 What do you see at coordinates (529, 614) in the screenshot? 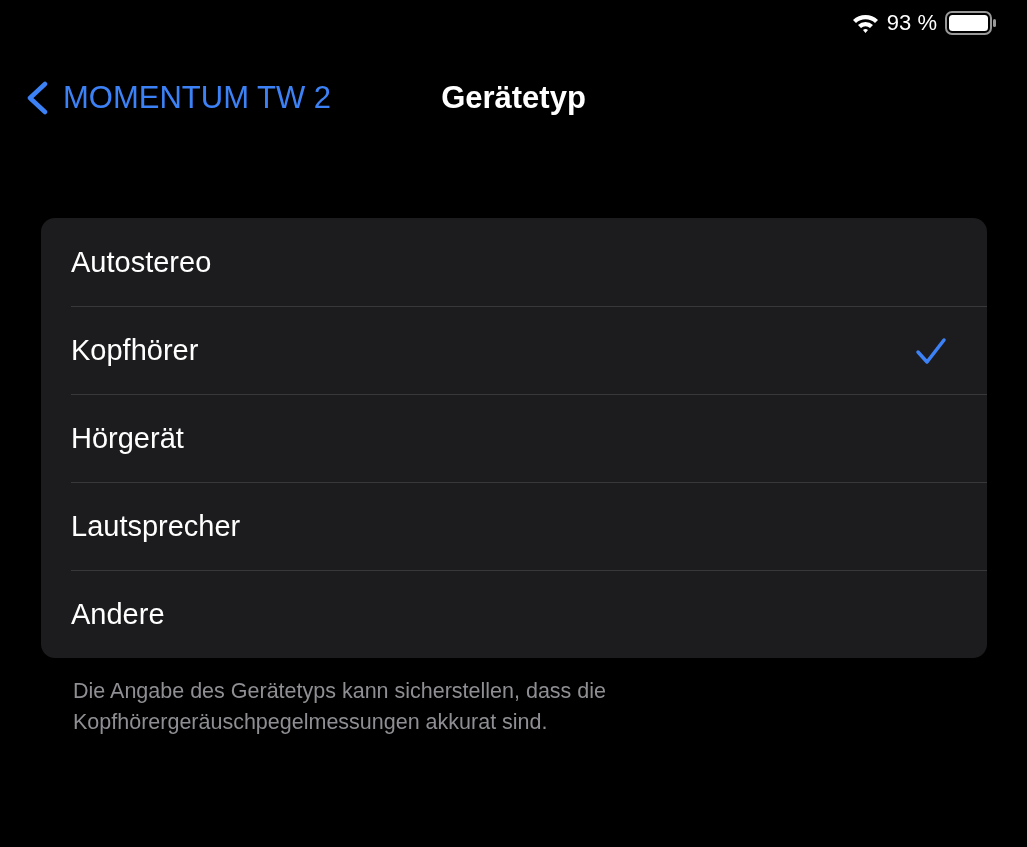
I see `option-row: Andere` at bounding box center [529, 614].